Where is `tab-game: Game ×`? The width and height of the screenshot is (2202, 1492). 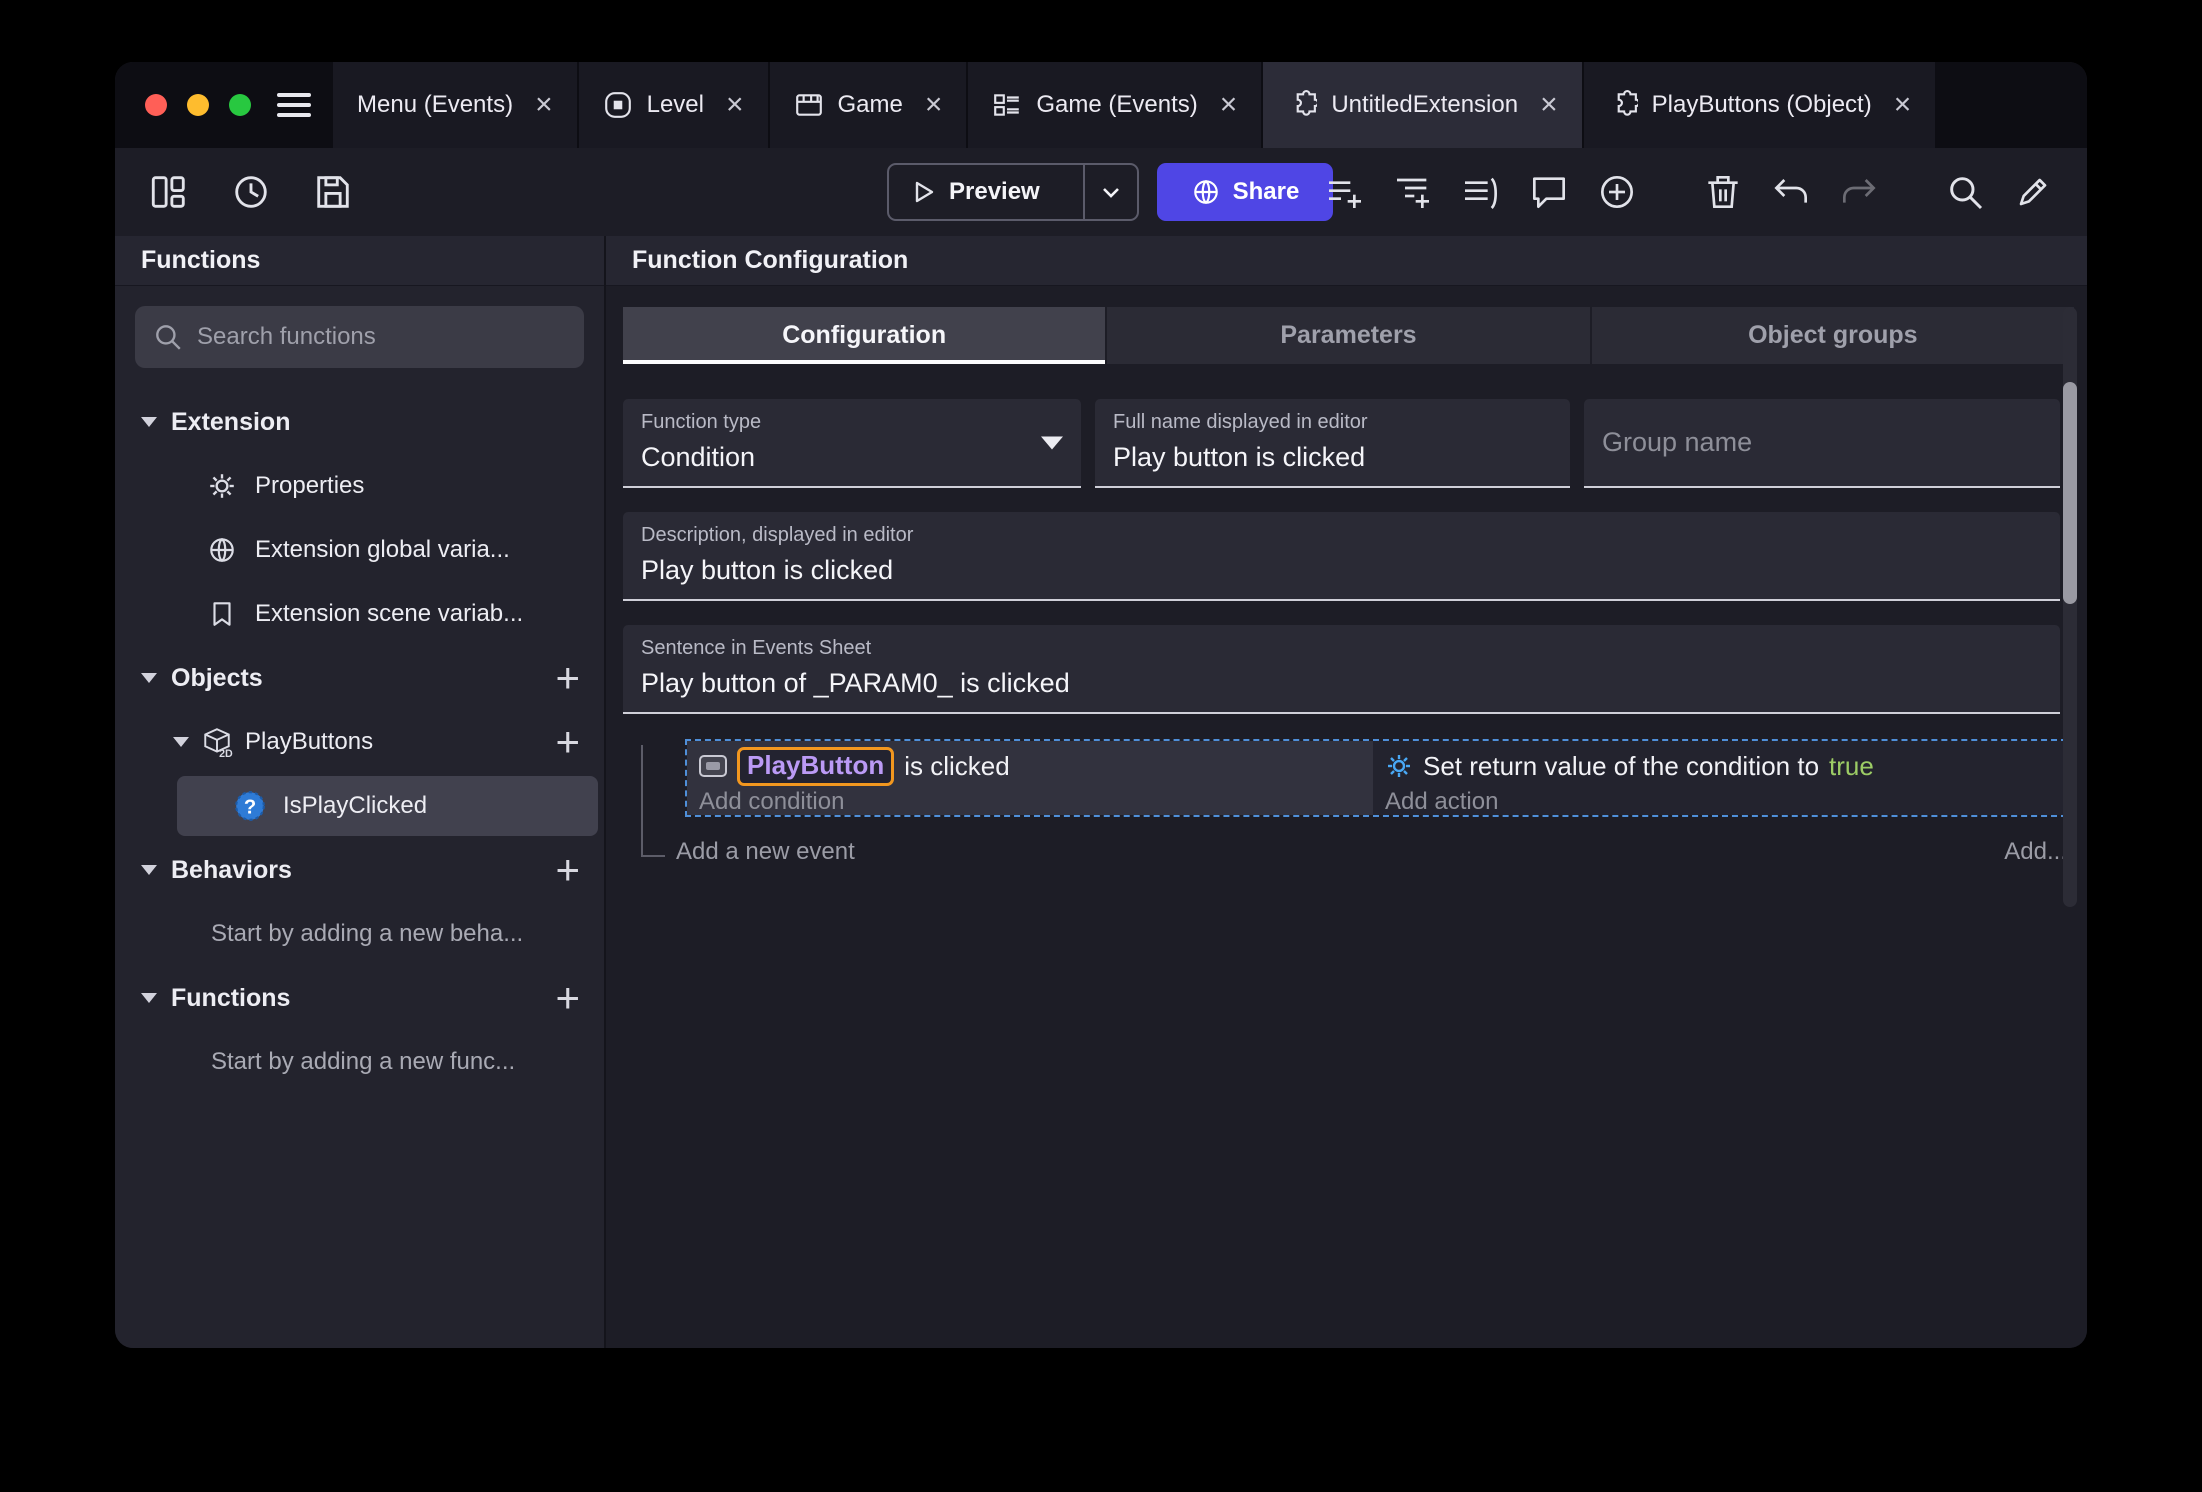
tab-game: Game × is located at coordinates (869, 105).